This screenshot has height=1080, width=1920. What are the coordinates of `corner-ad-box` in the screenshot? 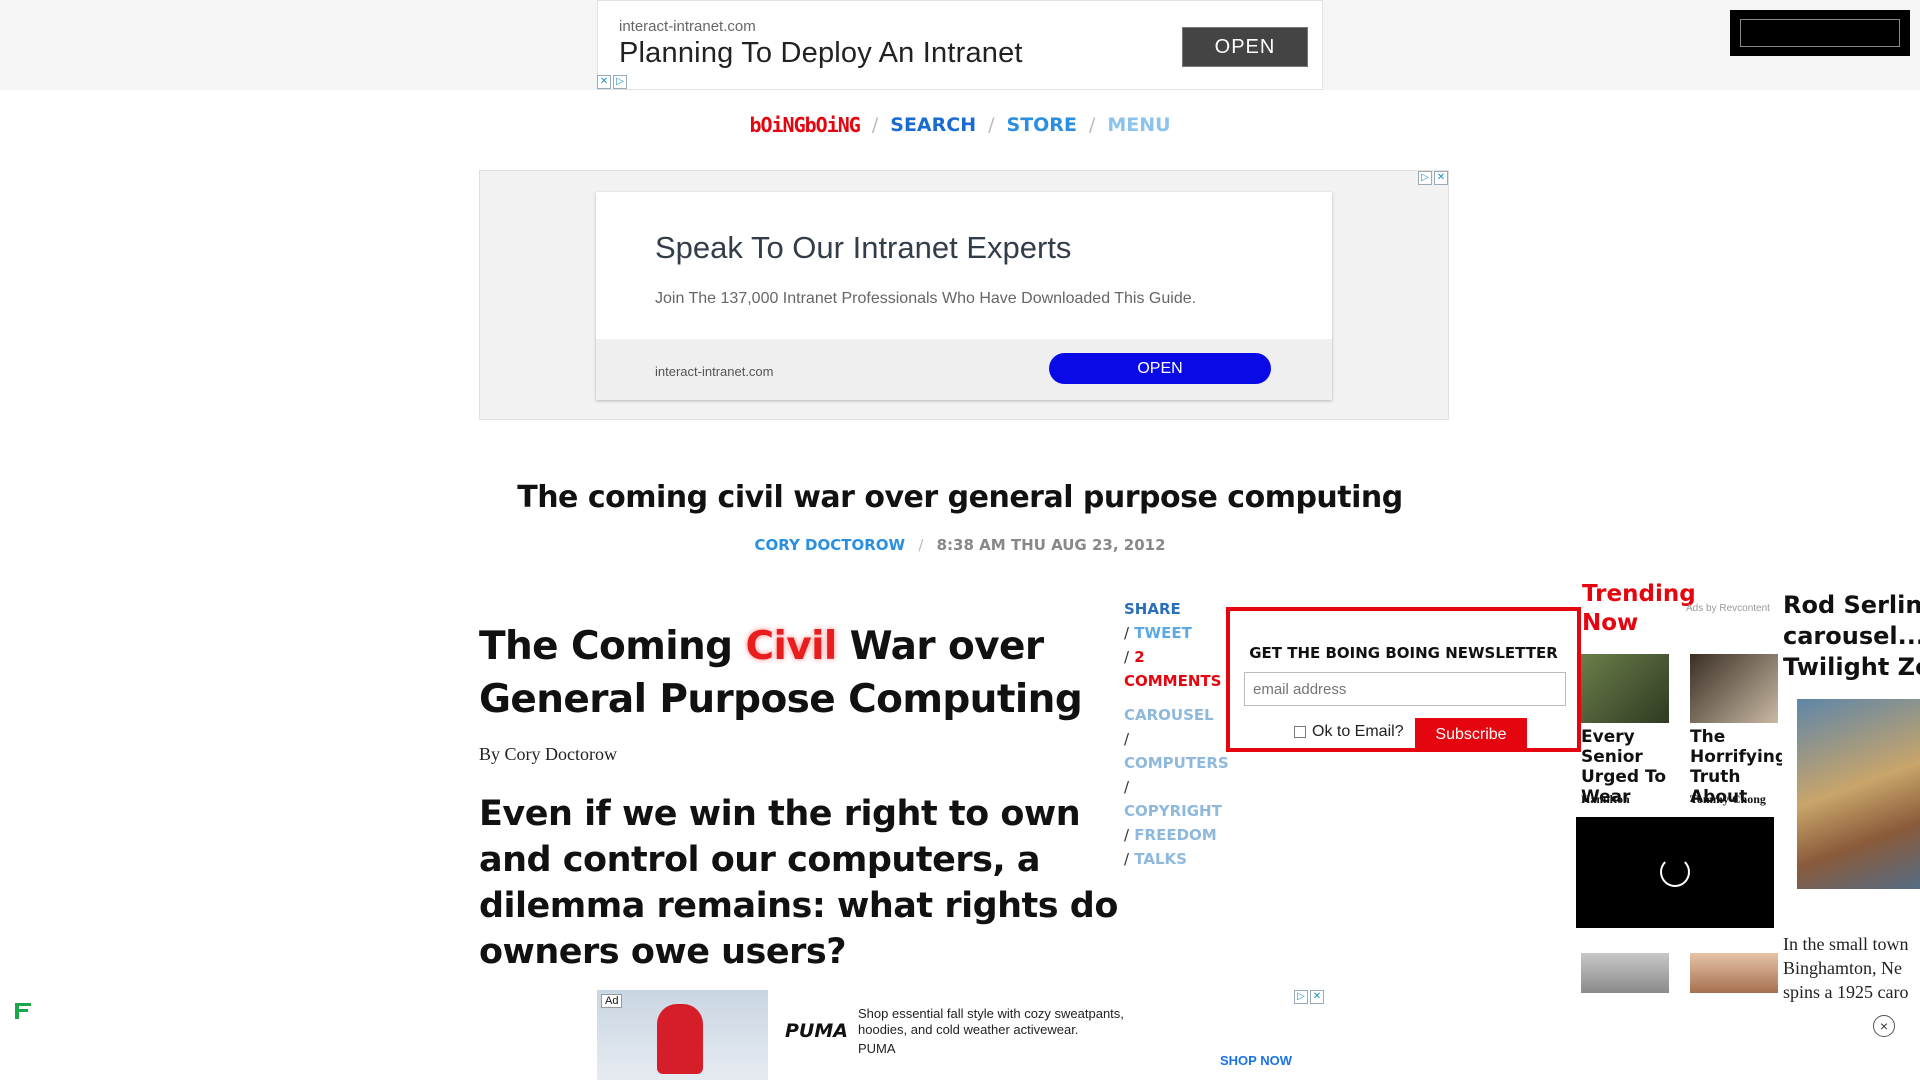 It's located at (1820, 33).